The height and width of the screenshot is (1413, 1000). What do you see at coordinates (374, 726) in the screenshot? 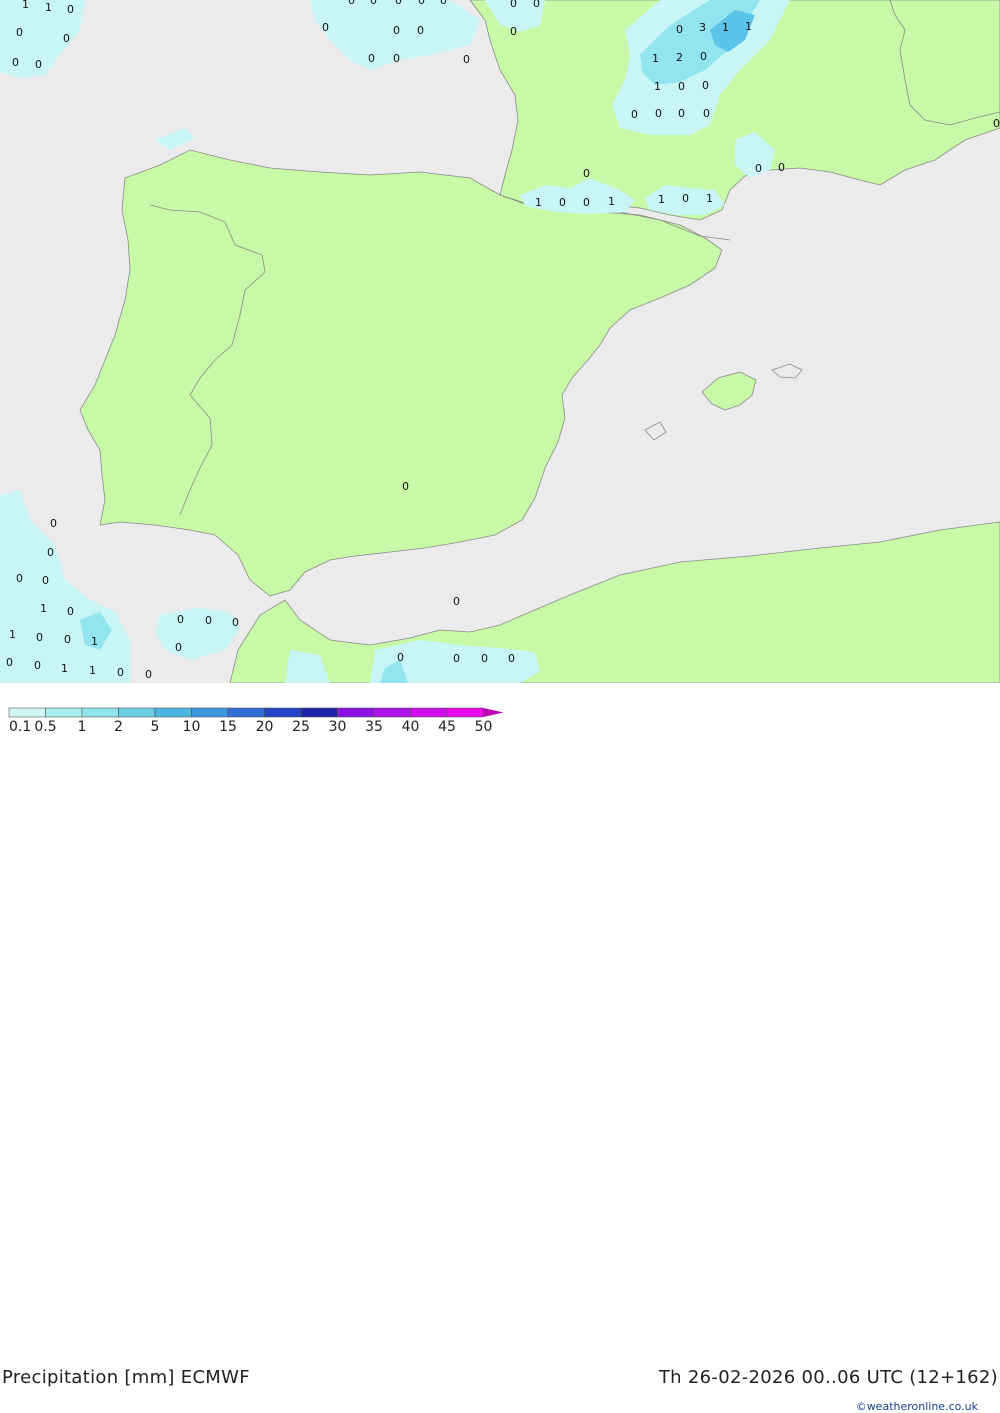
I see `legend-label: 35` at bounding box center [374, 726].